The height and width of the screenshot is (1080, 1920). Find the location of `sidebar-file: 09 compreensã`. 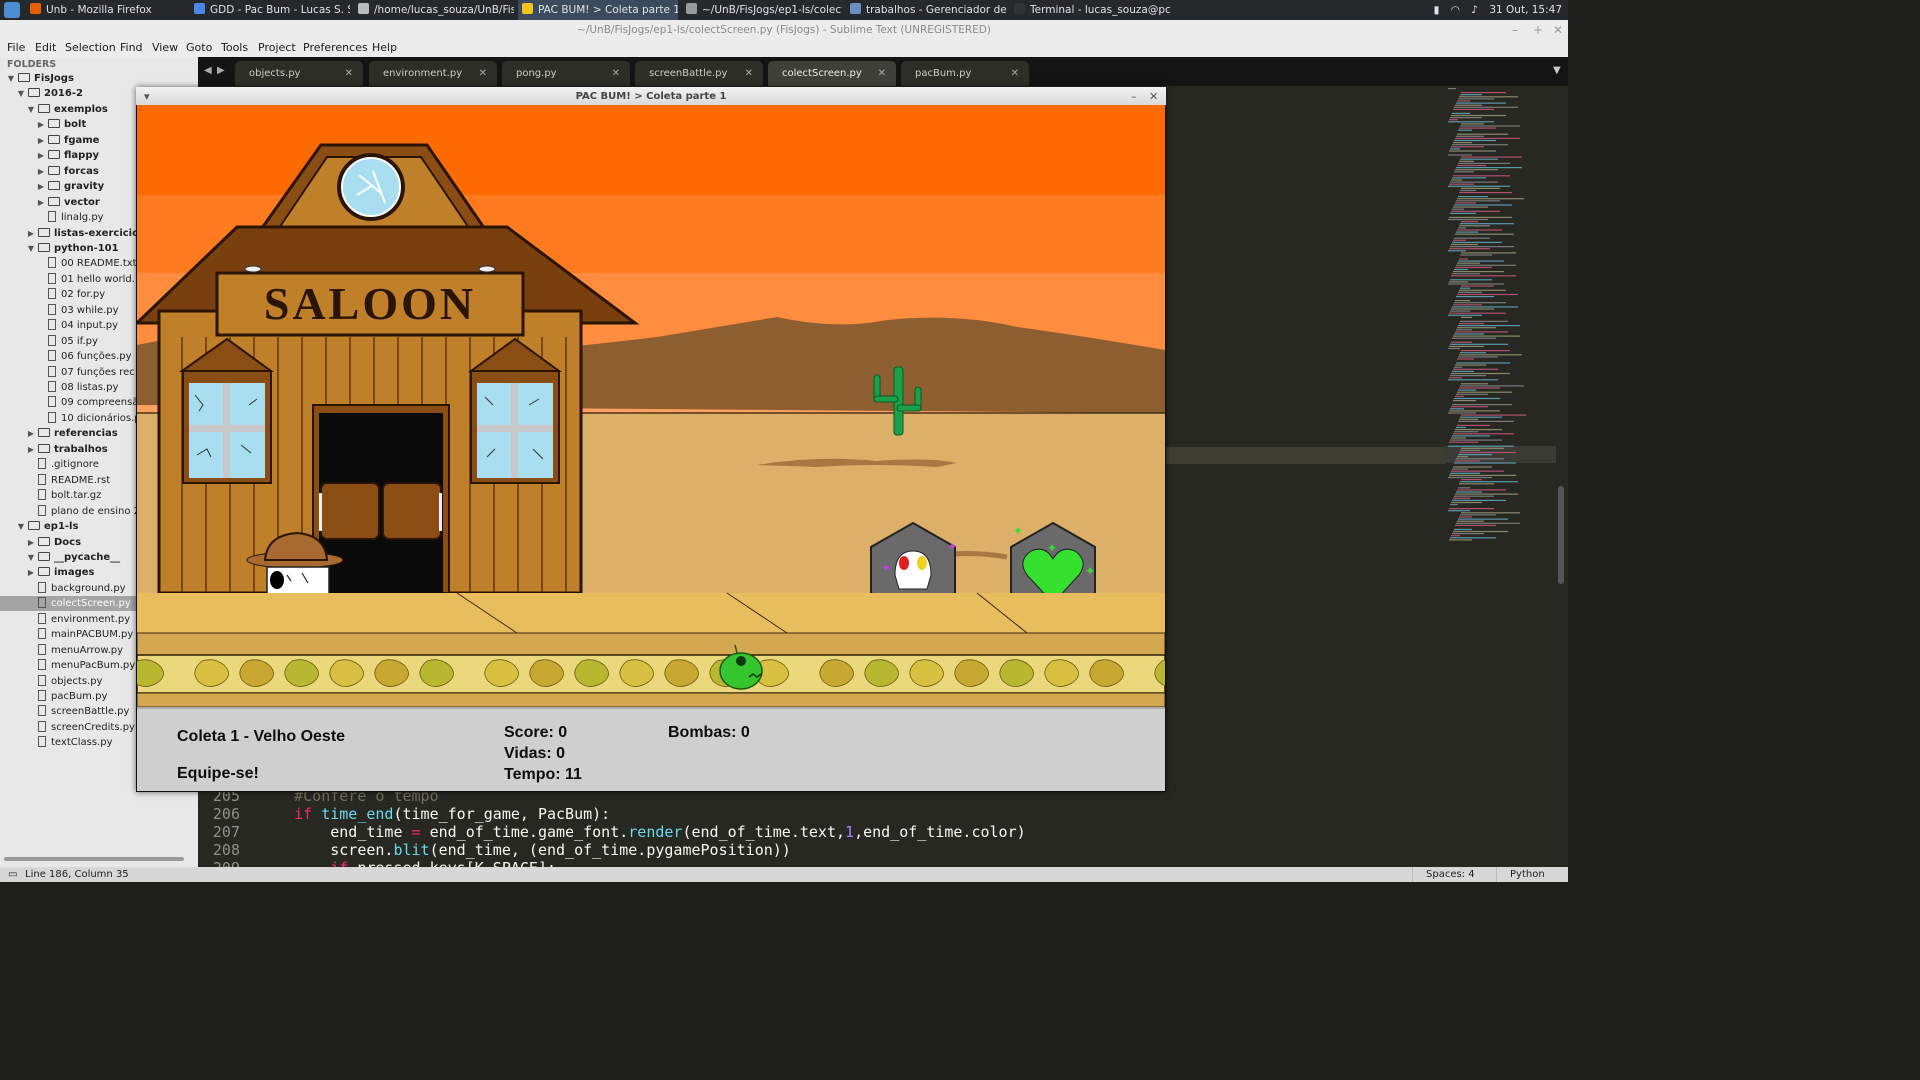

sidebar-file: 09 compreensã is located at coordinates (87, 402).